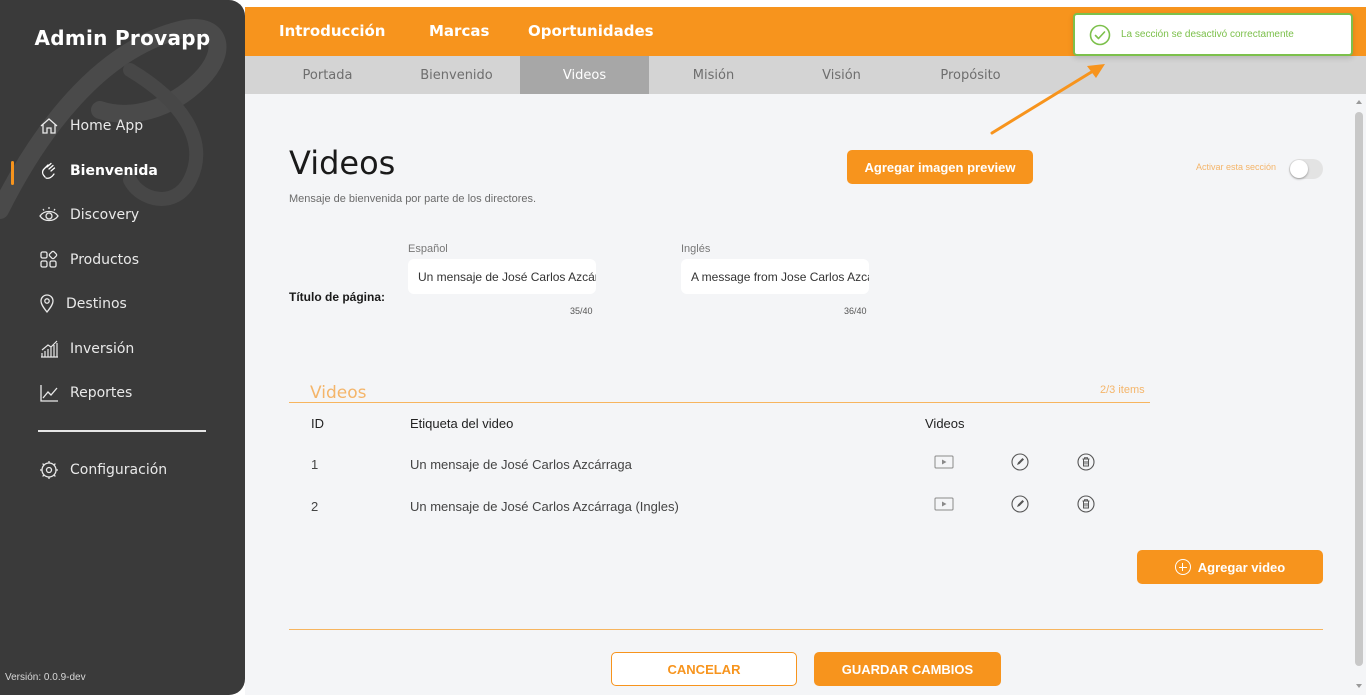 The image size is (1366, 695). I want to click on tab-marcas: Marcas, so click(459, 31).